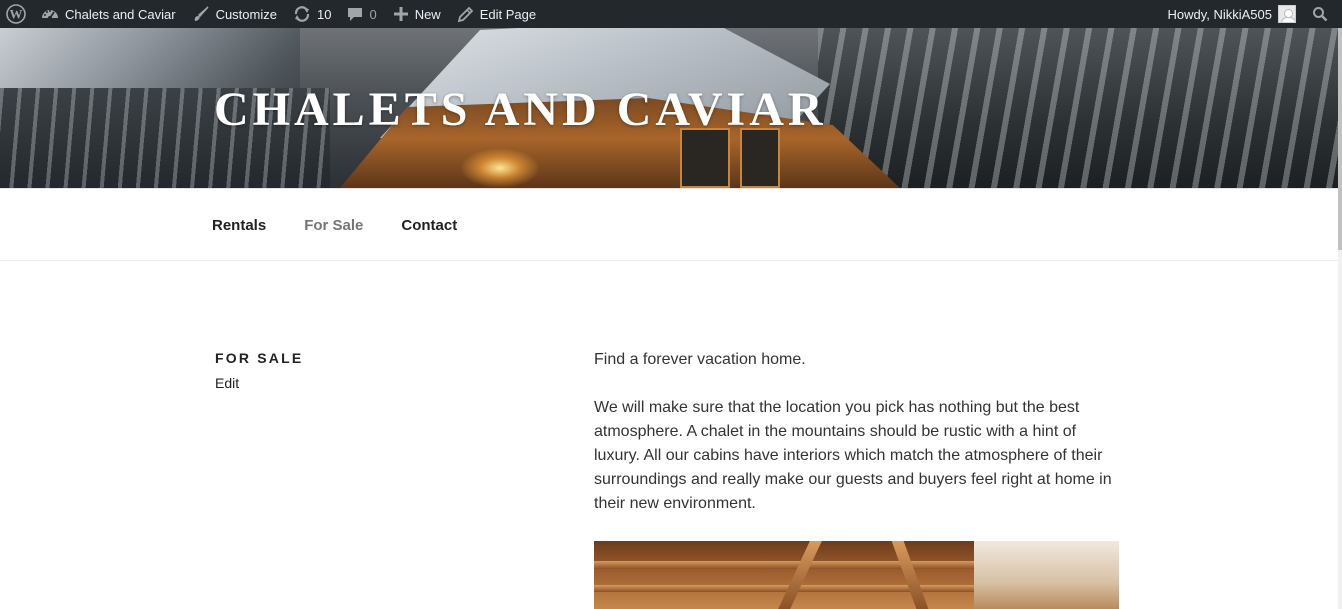  I want to click on nav-menu: Rentals For Sale Contact, so click(353, 225).